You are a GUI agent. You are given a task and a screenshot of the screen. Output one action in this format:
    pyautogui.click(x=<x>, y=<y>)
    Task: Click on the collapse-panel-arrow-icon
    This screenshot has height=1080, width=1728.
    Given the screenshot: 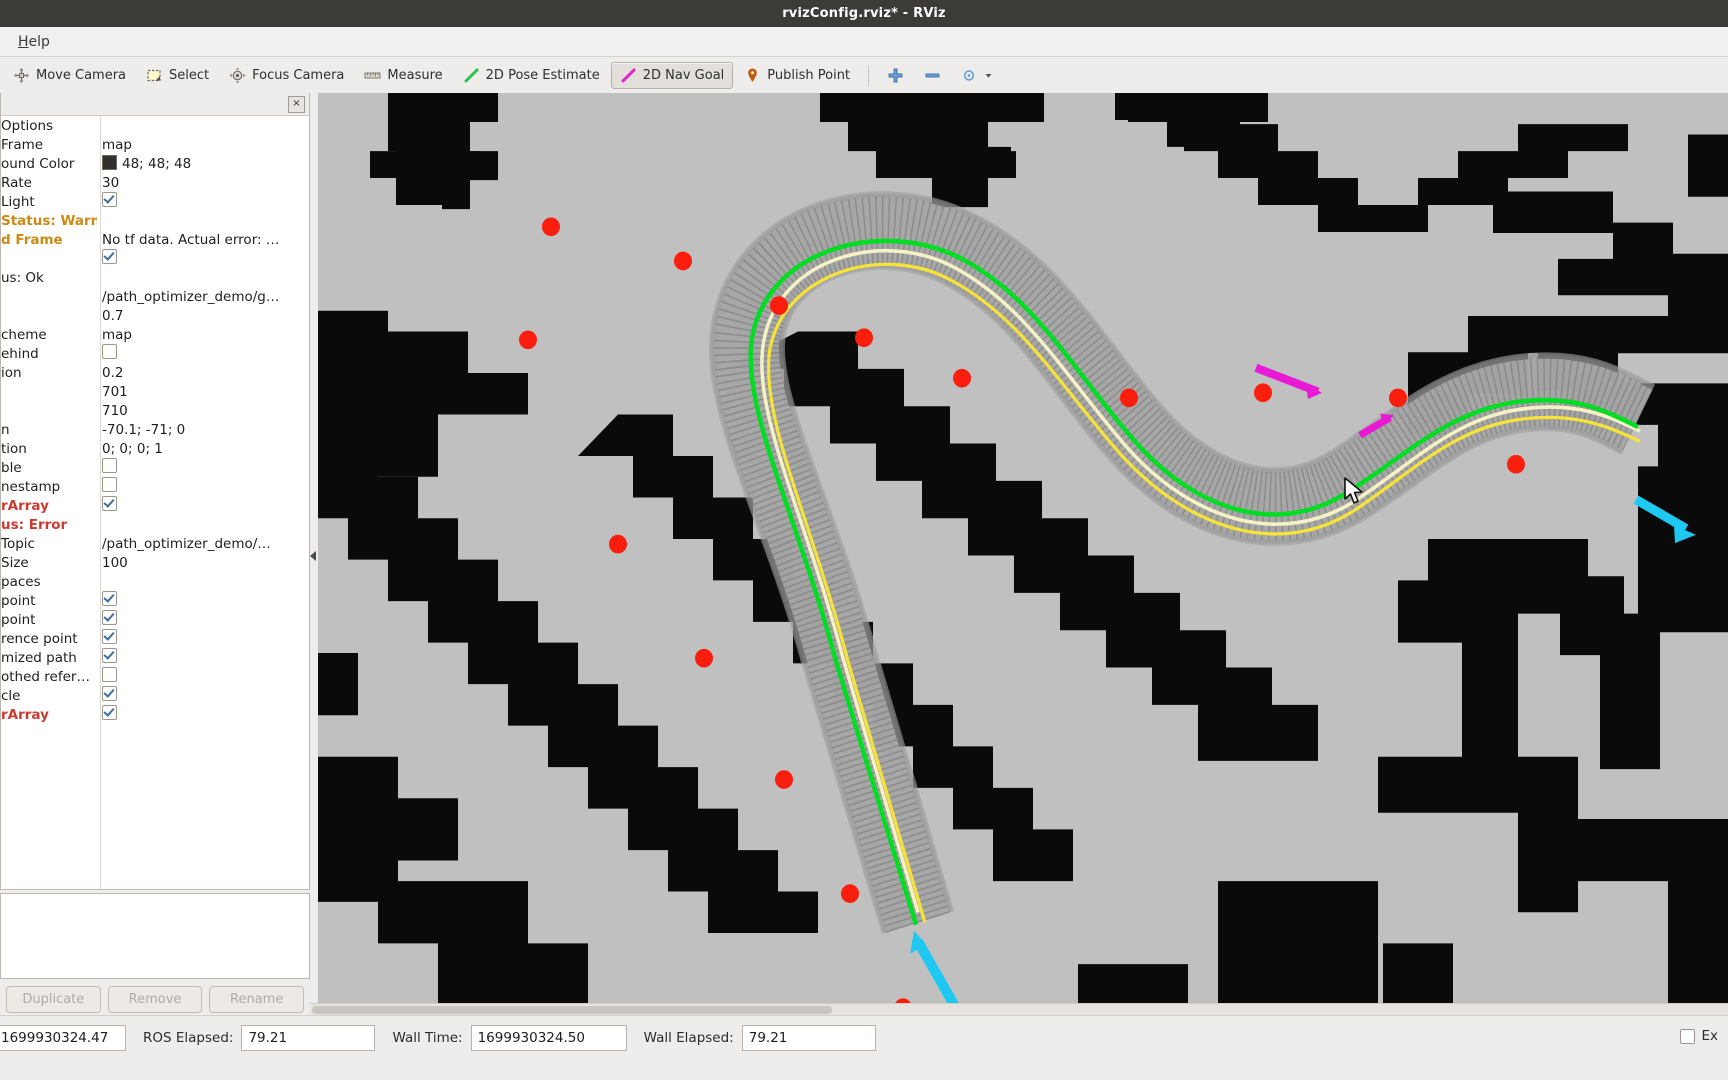 What is the action you would take?
    pyautogui.click(x=313, y=555)
    